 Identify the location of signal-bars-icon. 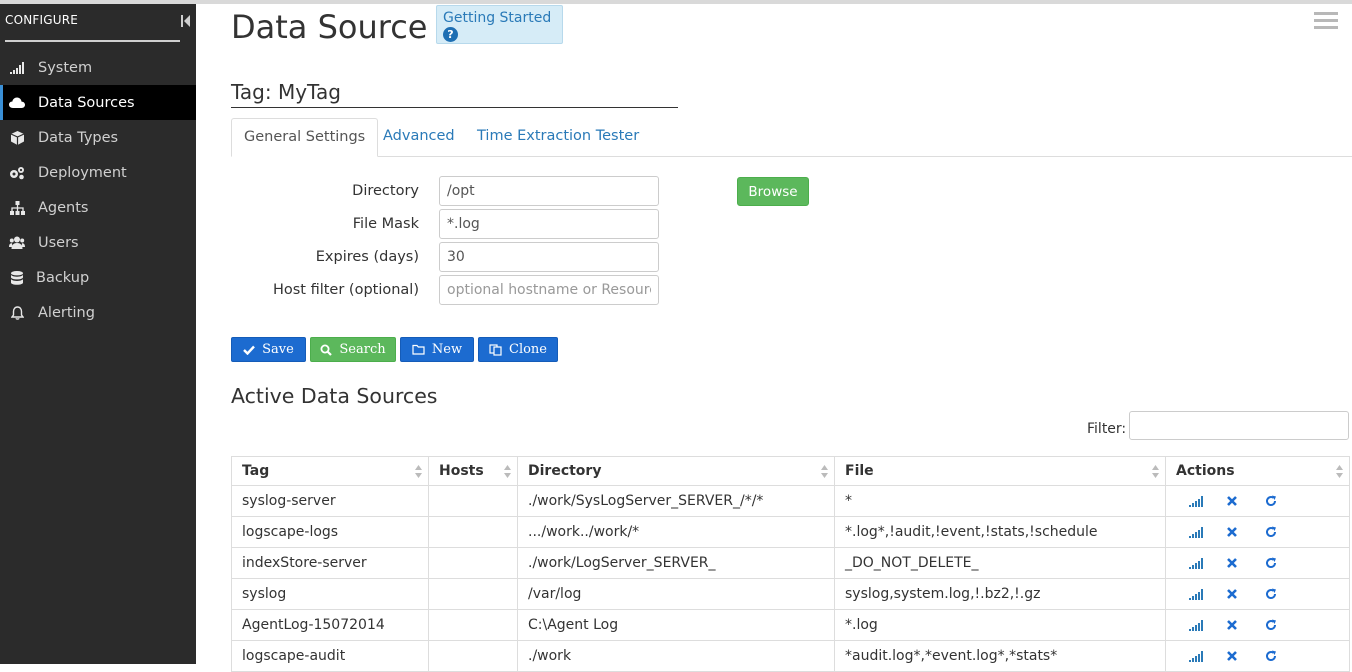
(17, 68).